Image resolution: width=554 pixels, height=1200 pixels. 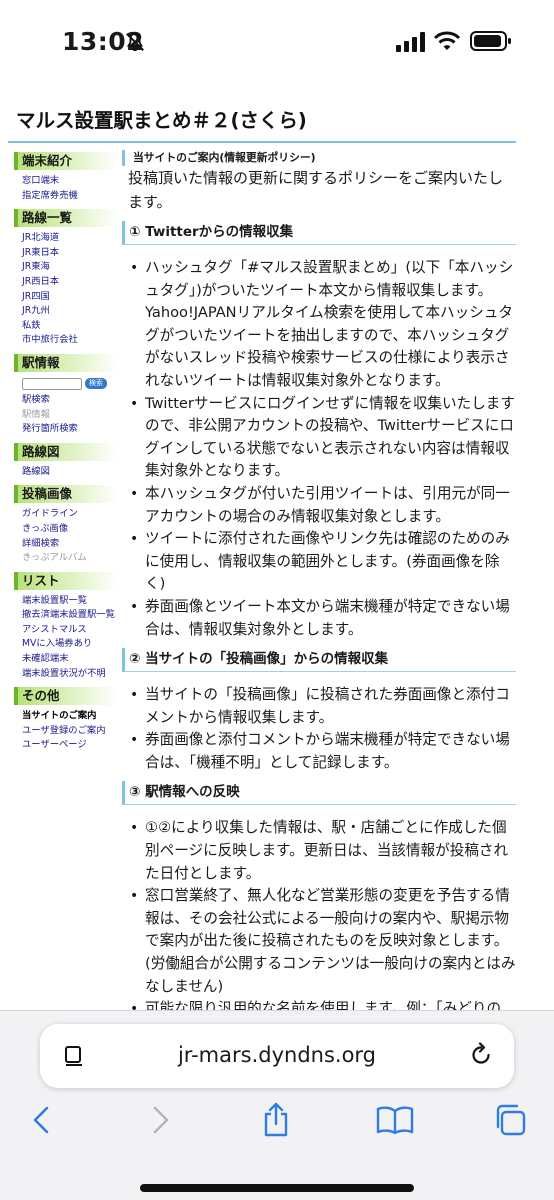 I want to click on sidebar-link-ticket-images: きっぷ画像, so click(x=65, y=529).